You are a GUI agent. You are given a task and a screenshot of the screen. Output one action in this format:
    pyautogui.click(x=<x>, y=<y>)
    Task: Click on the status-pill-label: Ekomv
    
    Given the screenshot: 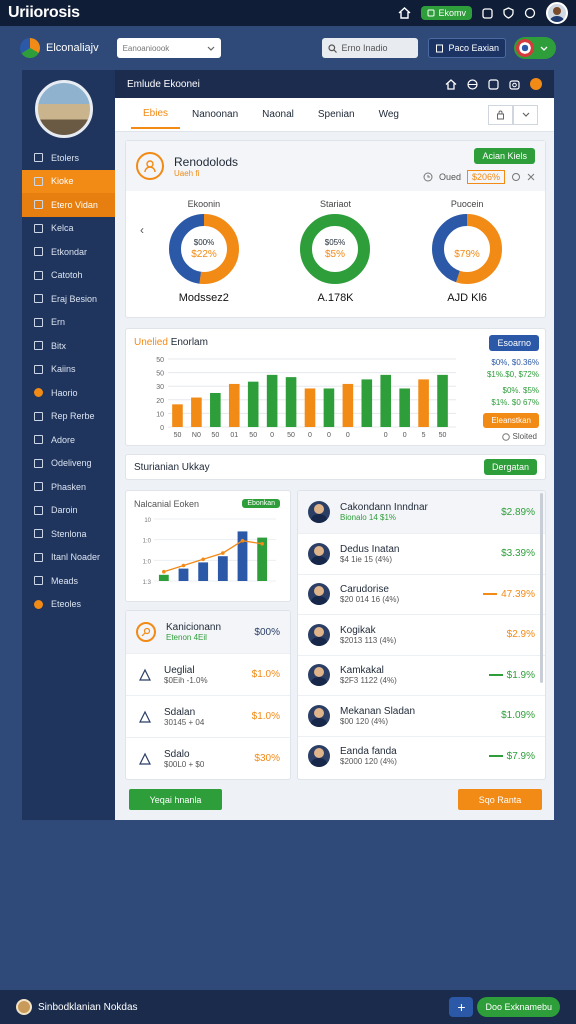 What is the action you would take?
    pyautogui.click(x=452, y=13)
    